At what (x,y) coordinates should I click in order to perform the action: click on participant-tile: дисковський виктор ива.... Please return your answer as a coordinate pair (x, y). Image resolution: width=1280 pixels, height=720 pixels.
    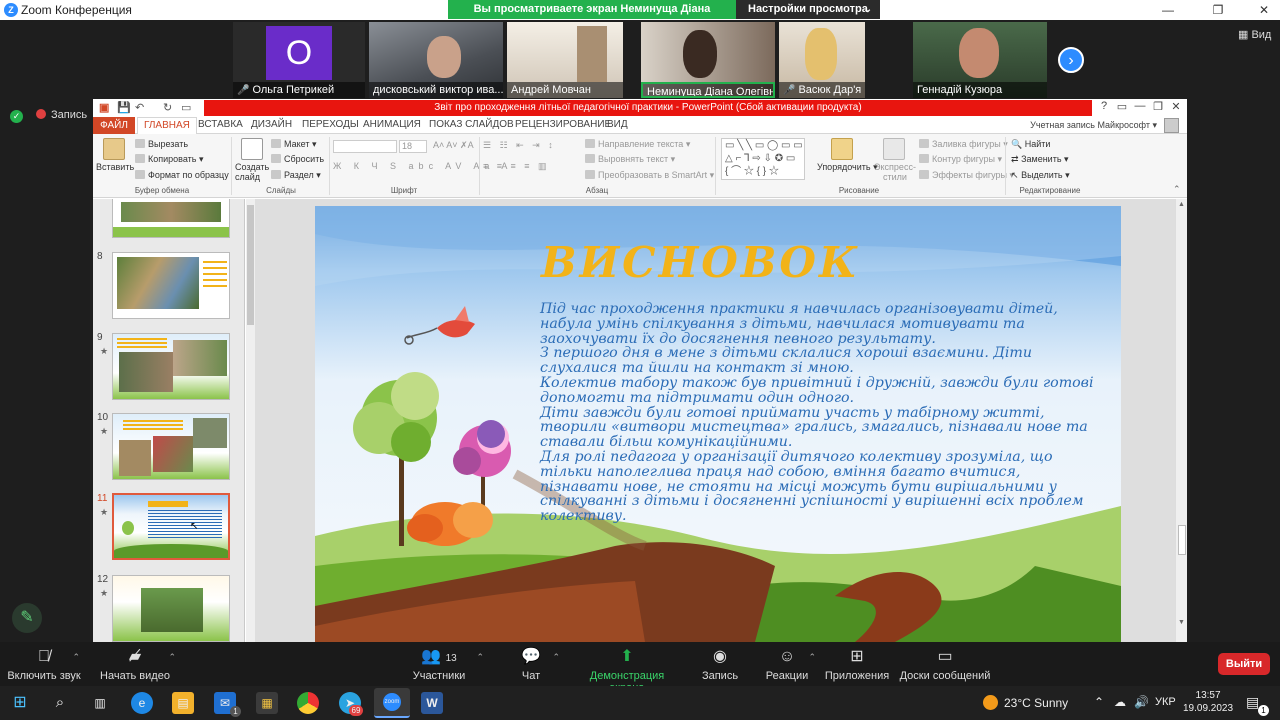
    Looking at the image, I should click on (436, 60).